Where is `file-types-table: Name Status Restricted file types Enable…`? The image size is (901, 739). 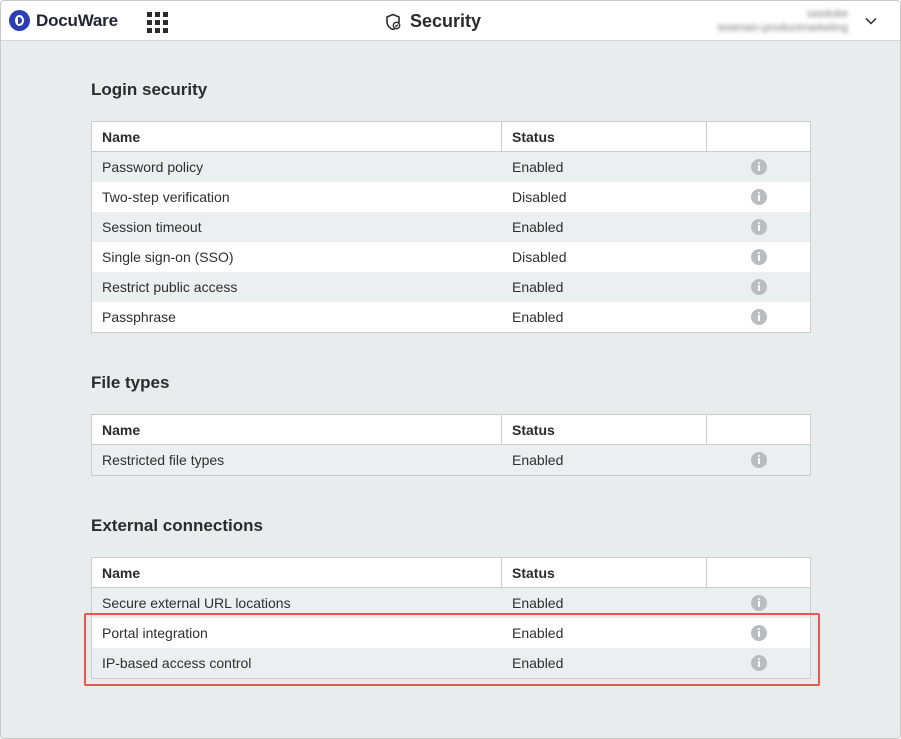 file-types-table: Name Status Restricted file types Enable… is located at coordinates (451, 445).